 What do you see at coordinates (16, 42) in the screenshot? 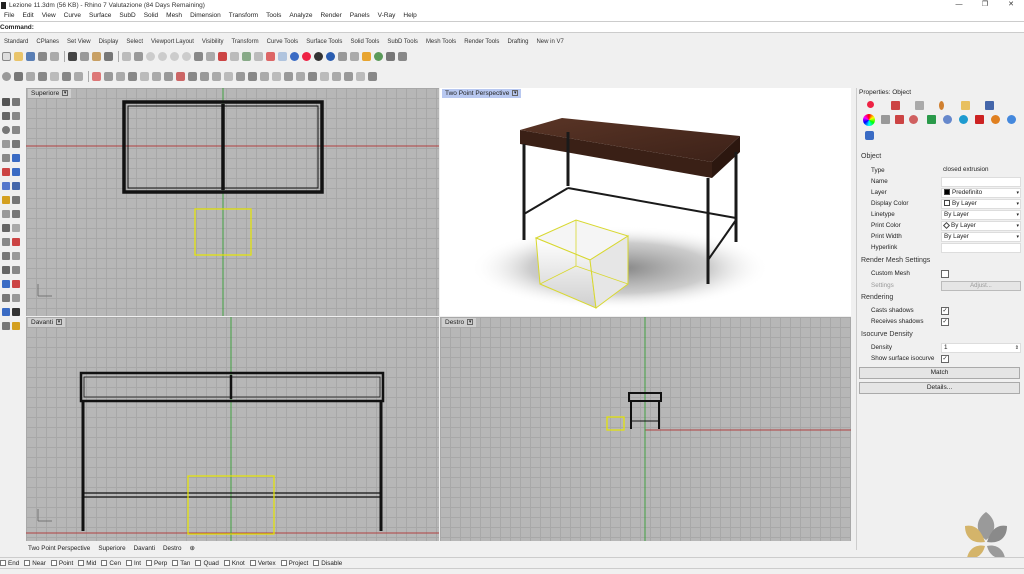
I see `tab-standard: Standard` at bounding box center [16, 42].